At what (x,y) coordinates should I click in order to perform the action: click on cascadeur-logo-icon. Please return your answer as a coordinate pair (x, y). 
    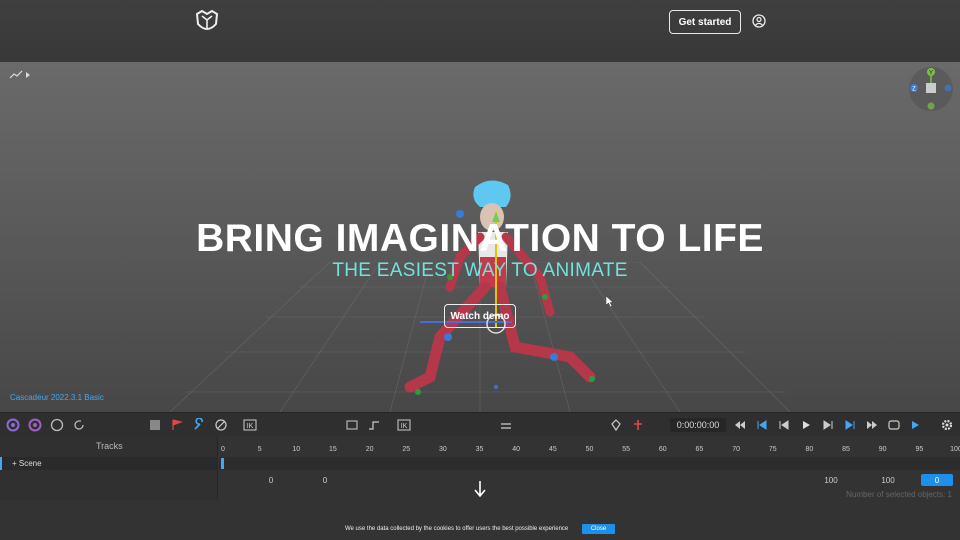
    Looking at the image, I should click on (207, 22).